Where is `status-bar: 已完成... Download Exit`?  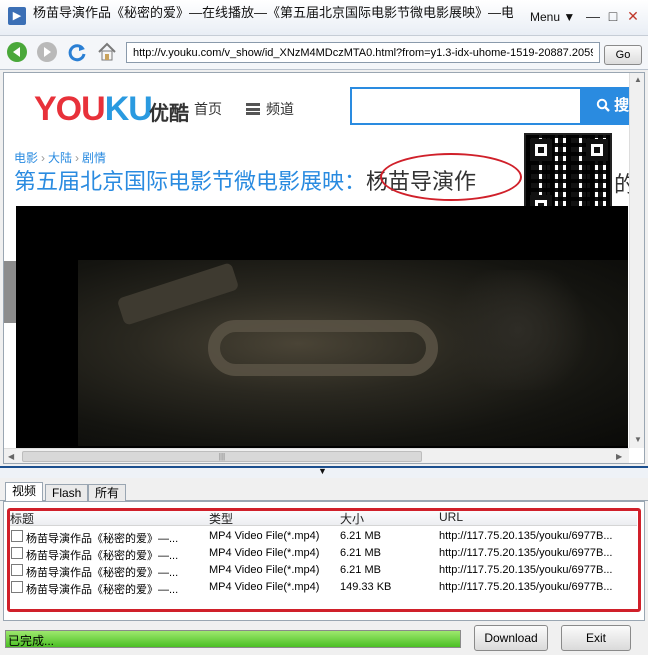
status-bar: 已完成... Download Exit is located at coordinates (324, 639).